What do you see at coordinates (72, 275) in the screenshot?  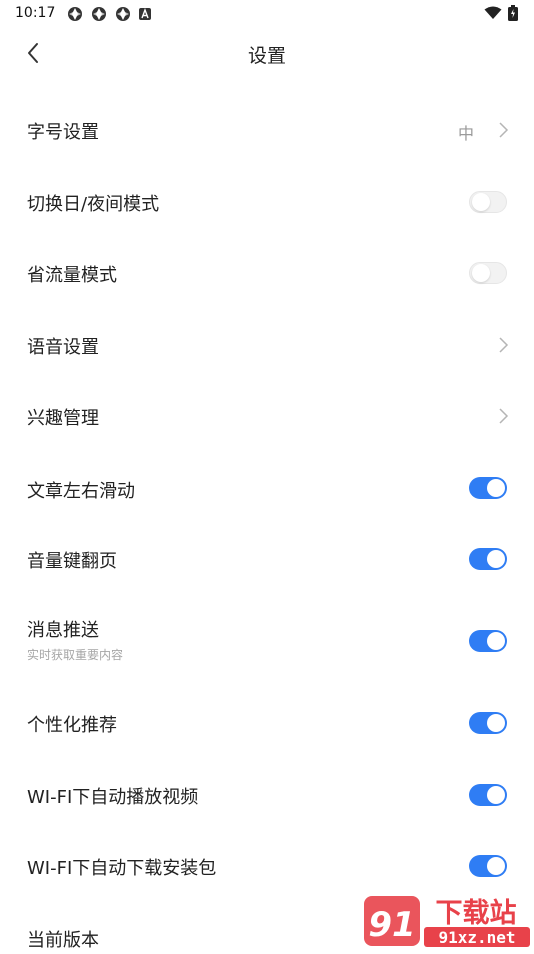 I see `setting-label: 省流量模式` at bounding box center [72, 275].